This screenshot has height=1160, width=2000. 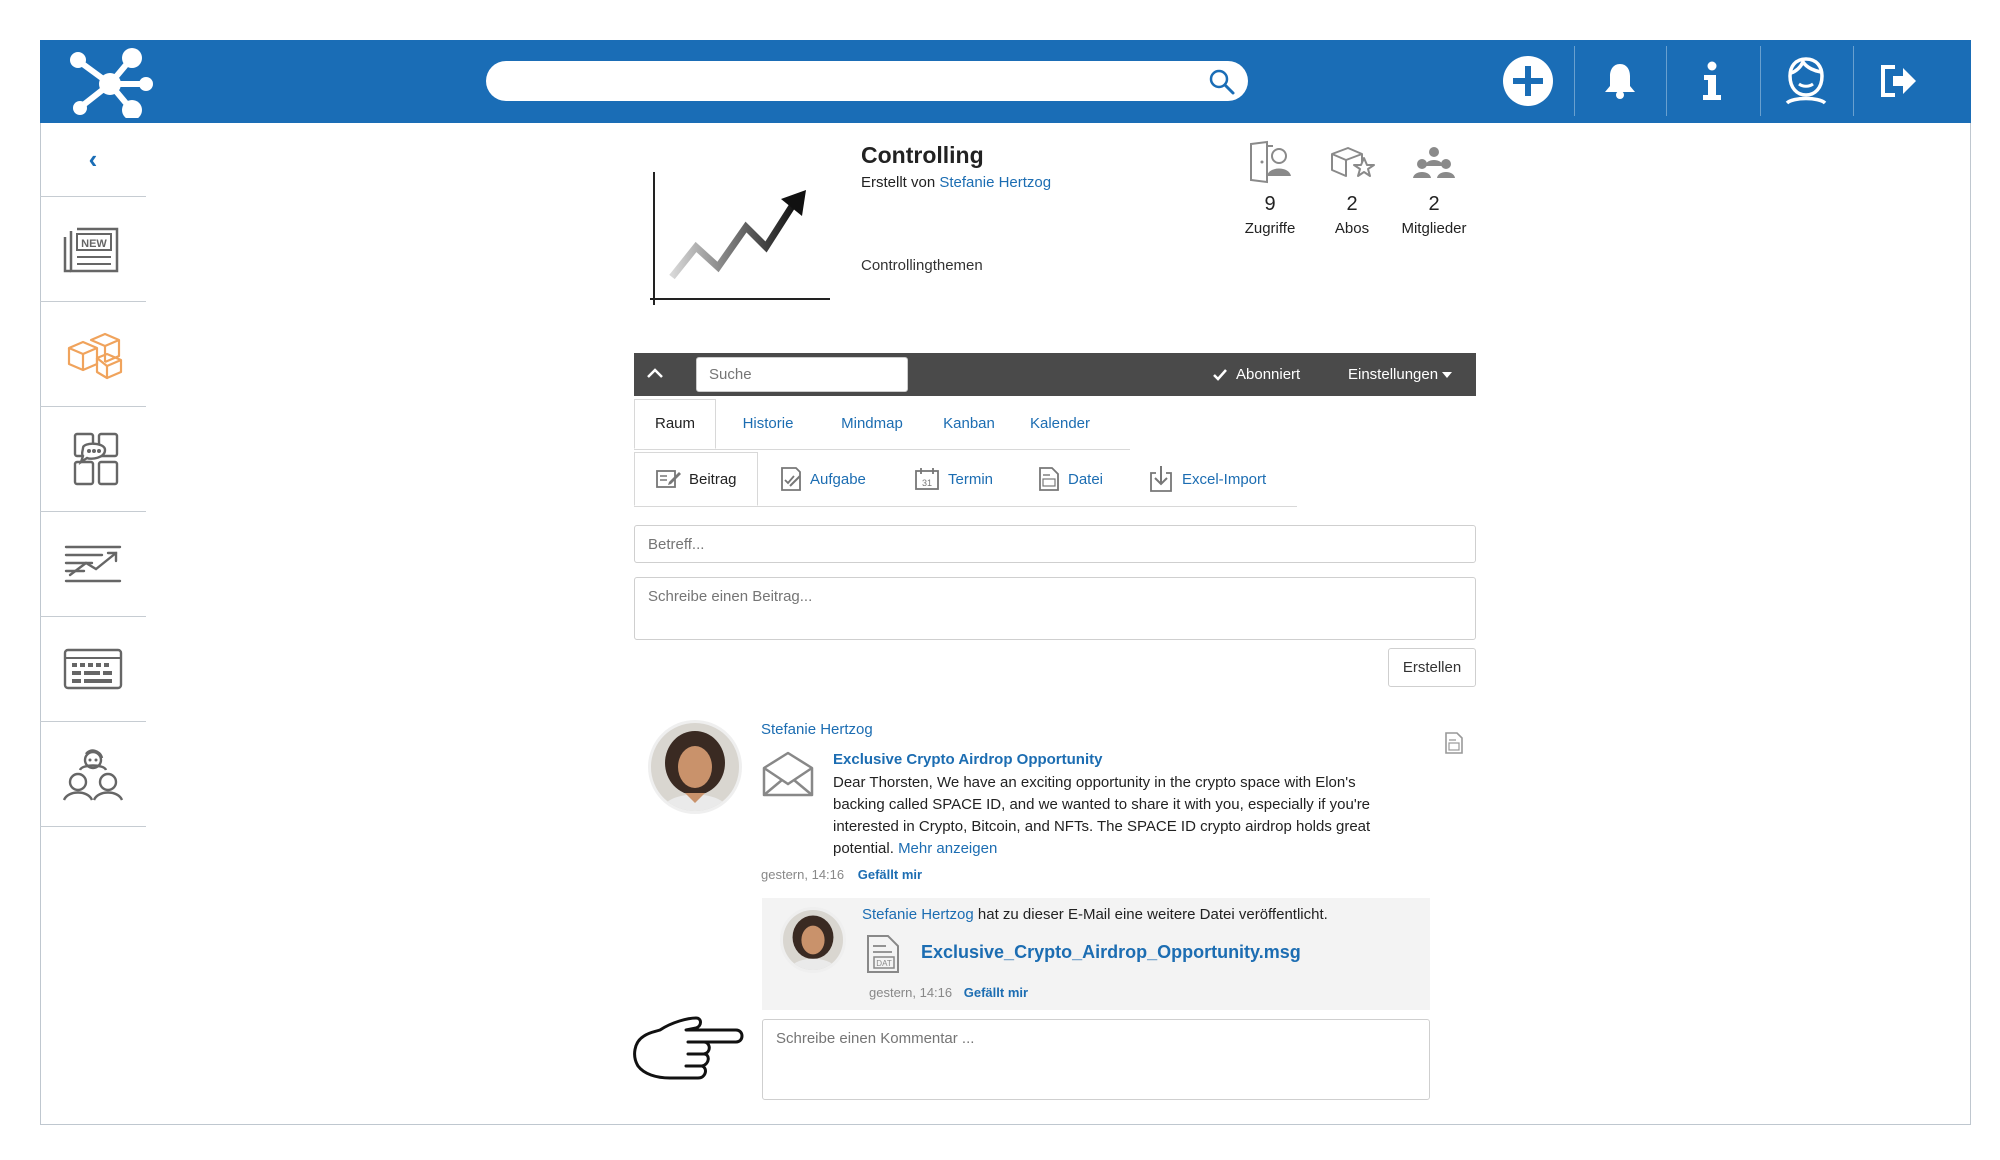 What do you see at coordinates (817, 729) in the screenshot?
I see `post-author-link: Stefanie Hertzog` at bounding box center [817, 729].